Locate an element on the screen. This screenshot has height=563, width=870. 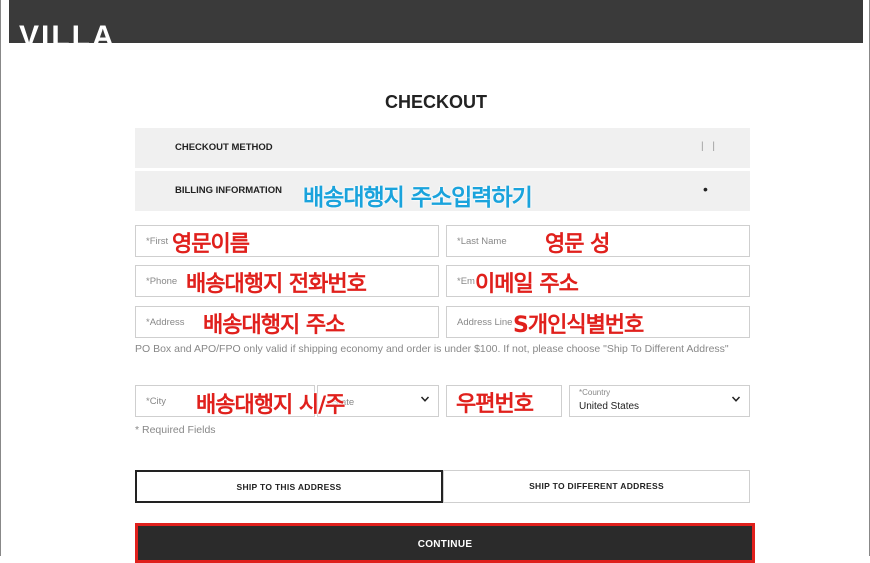
country-label: *Country is located at coordinates (595, 392).